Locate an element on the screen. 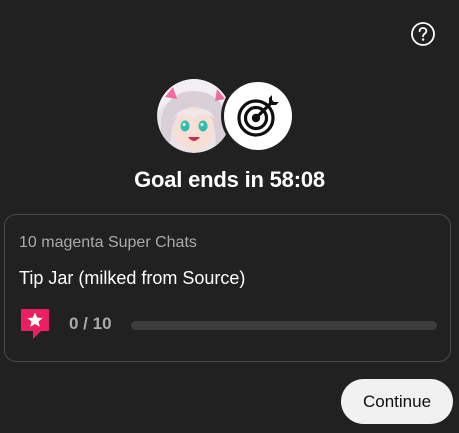 The image size is (459, 433). help-icon is located at coordinates (423, 34).